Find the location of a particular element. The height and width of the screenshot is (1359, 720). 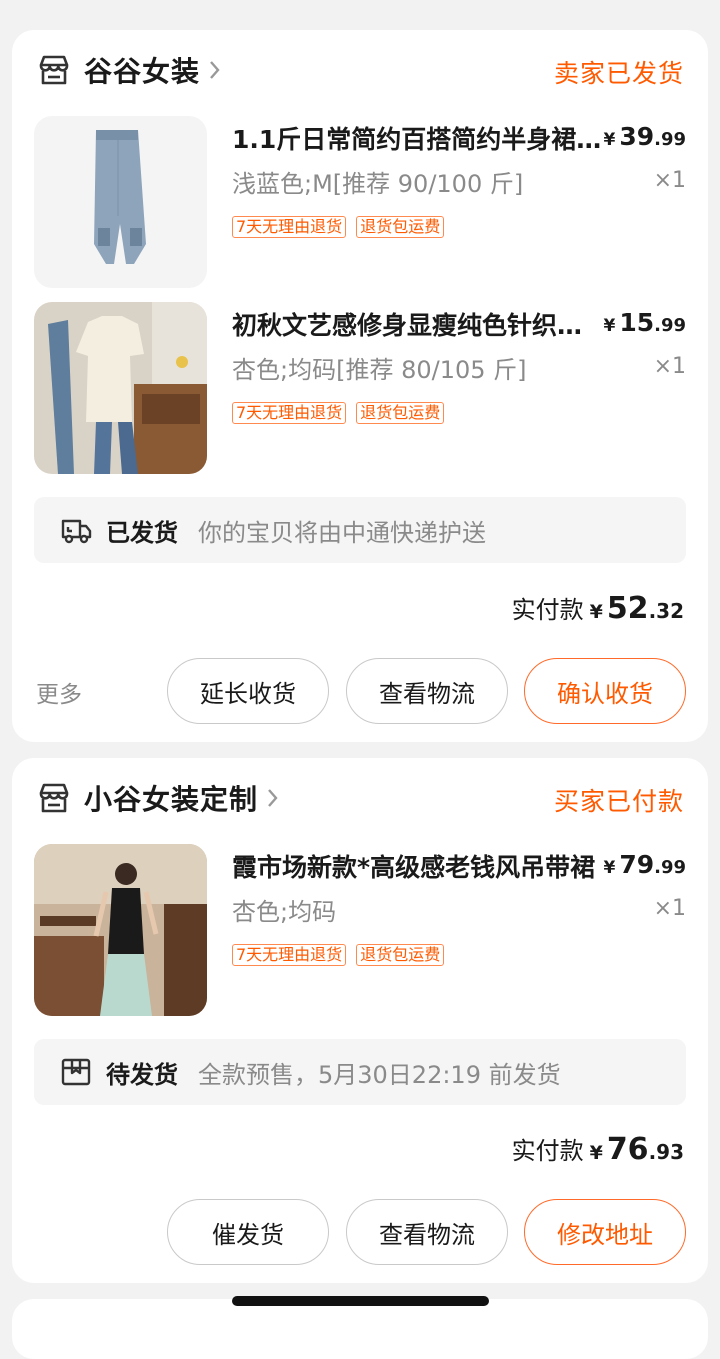

confirm-receipt-button: 确认收货 is located at coordinates (605, 691).